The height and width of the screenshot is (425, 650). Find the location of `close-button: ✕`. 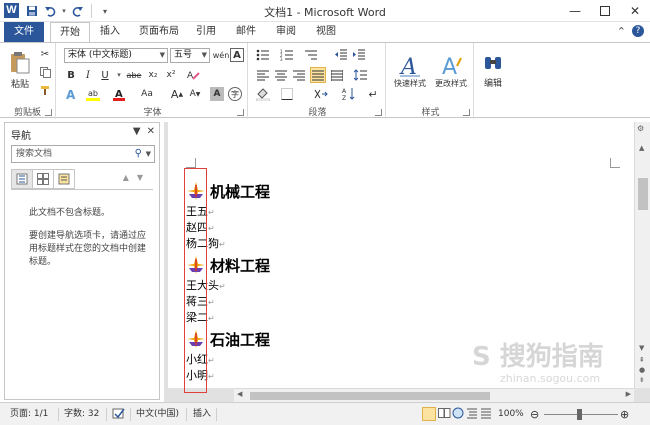

close-button: ✕ is located at coordinates (635, 11).